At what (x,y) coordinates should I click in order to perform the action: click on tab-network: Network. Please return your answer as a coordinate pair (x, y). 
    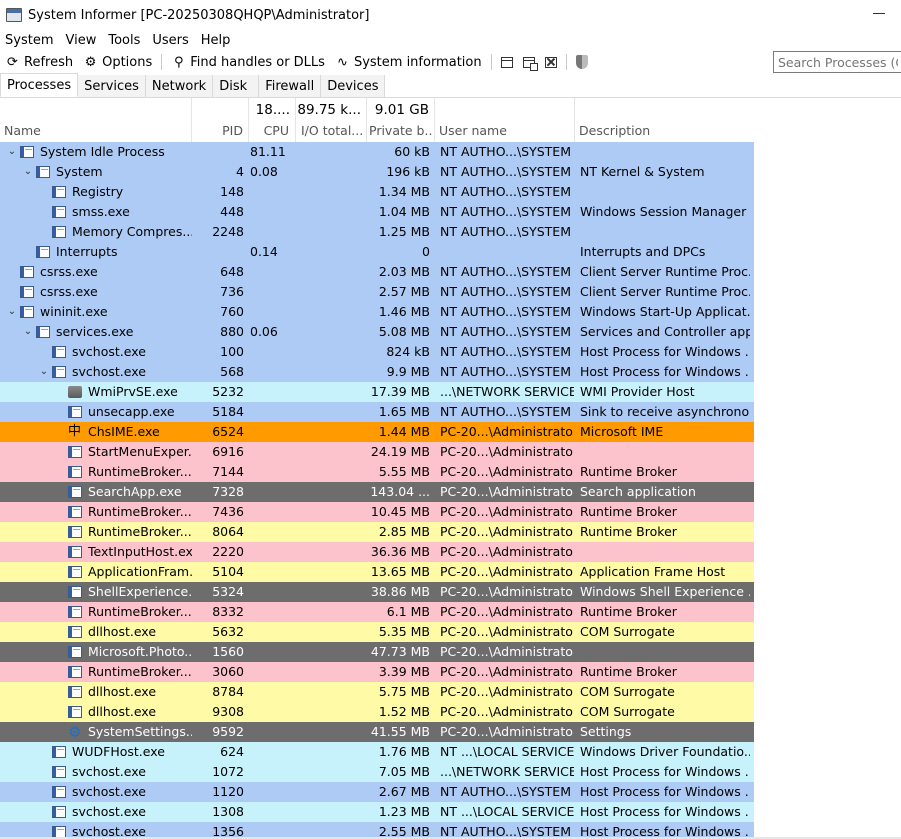
    Looking at the image, I should click on (179, 86).